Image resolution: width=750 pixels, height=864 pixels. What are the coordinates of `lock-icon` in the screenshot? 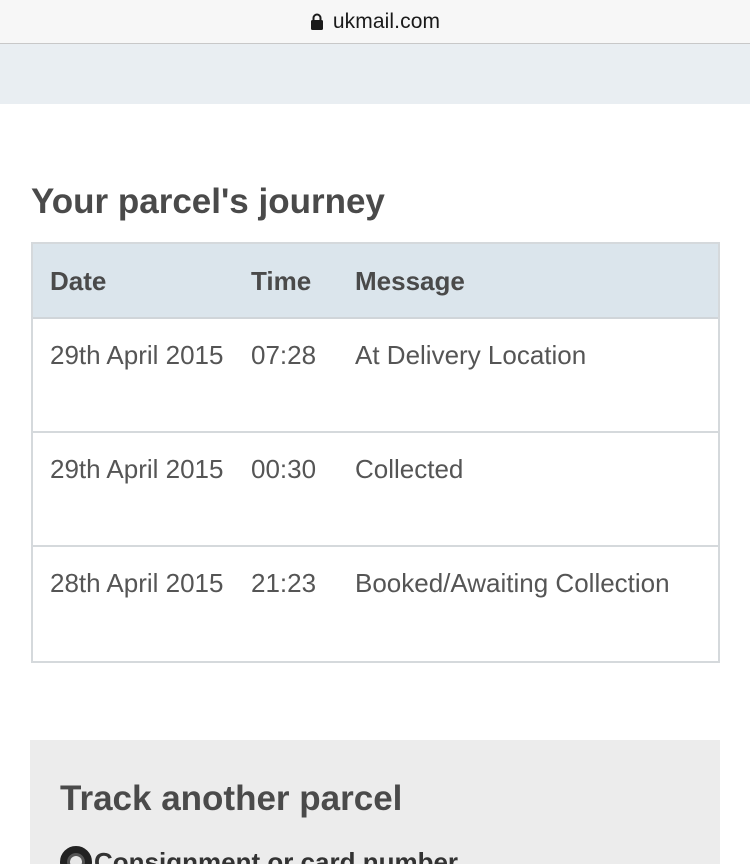 It's located at (317, 21).